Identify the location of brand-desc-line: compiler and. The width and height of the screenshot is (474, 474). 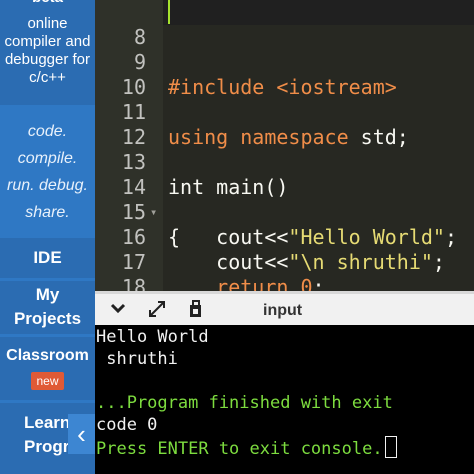
(47, 41).